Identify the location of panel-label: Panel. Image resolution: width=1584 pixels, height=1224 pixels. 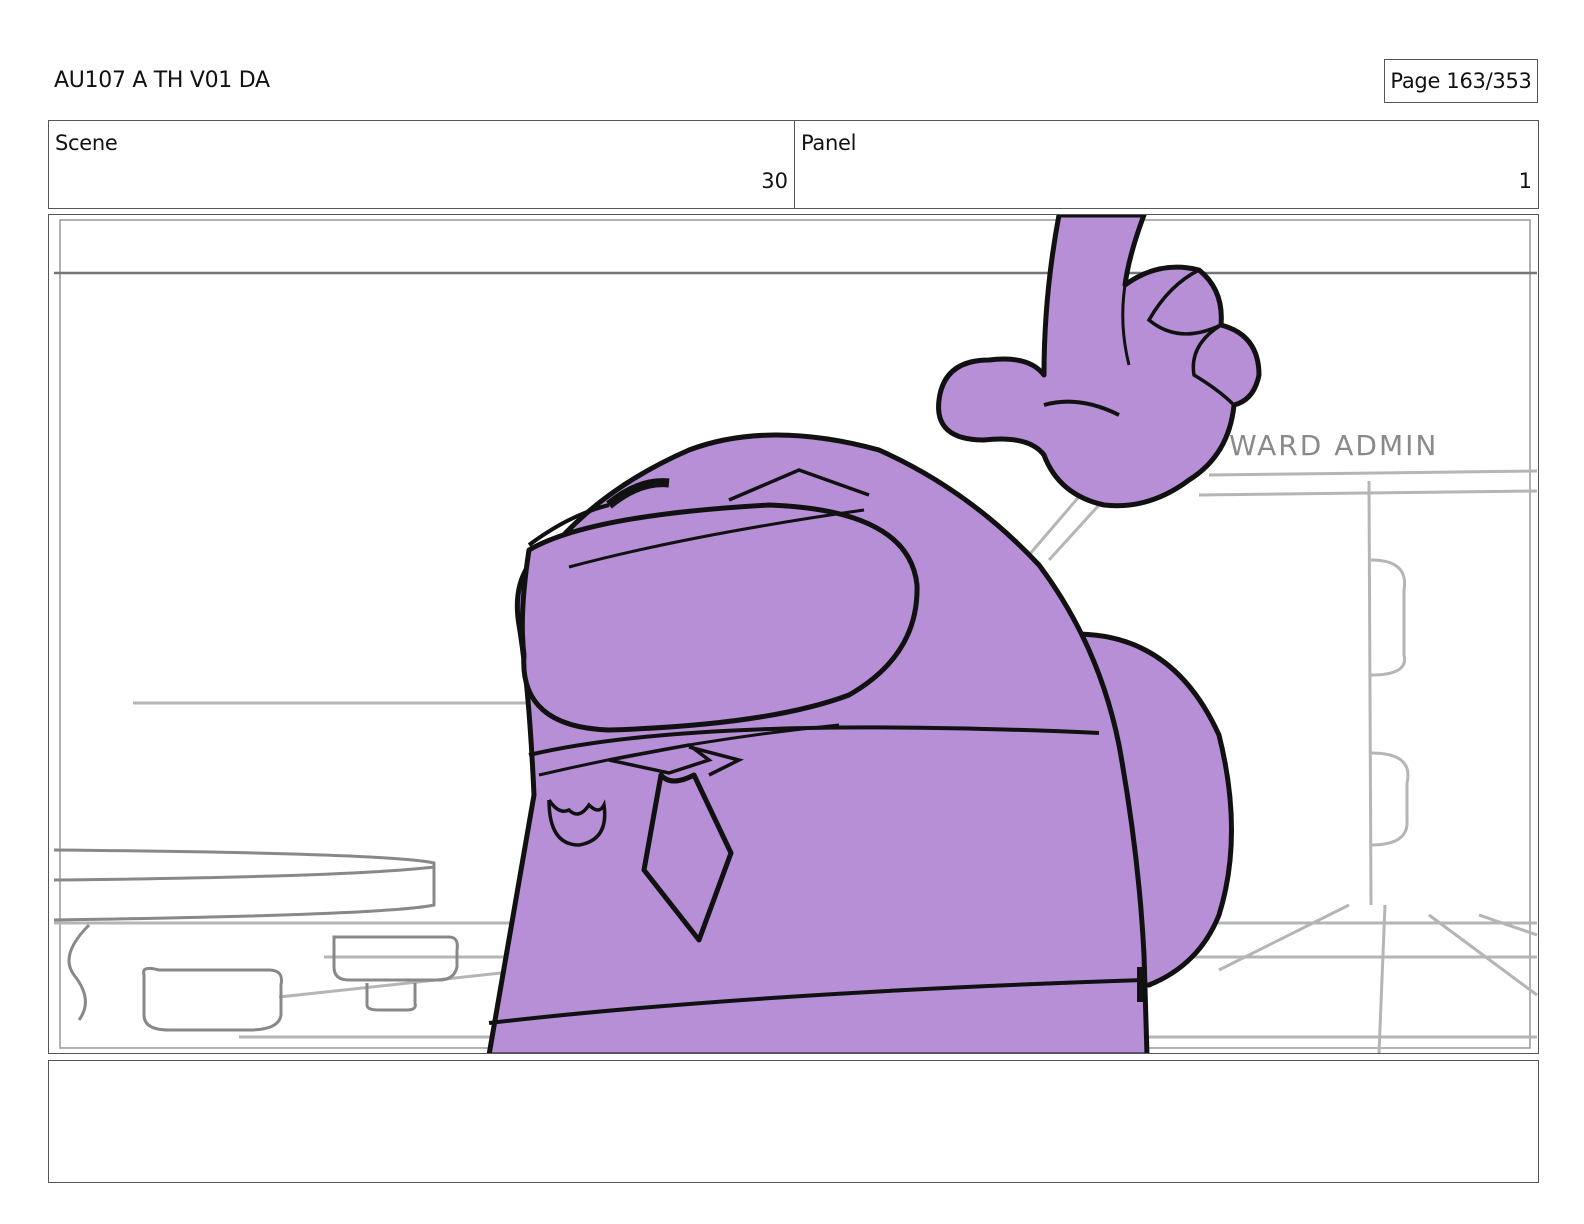
(829, 143).